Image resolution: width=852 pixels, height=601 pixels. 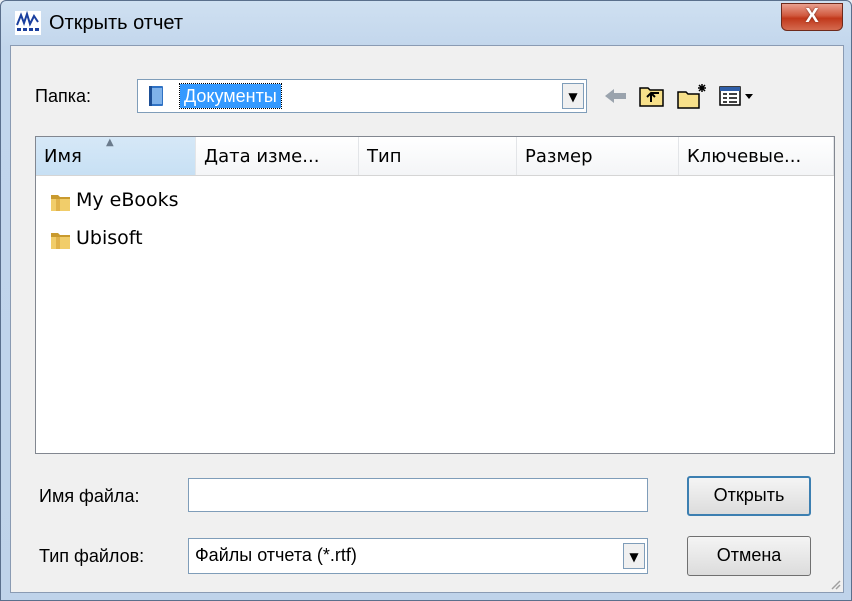 I want to click on column-header-name: ▲ Имя, so click(x=116, y=156).